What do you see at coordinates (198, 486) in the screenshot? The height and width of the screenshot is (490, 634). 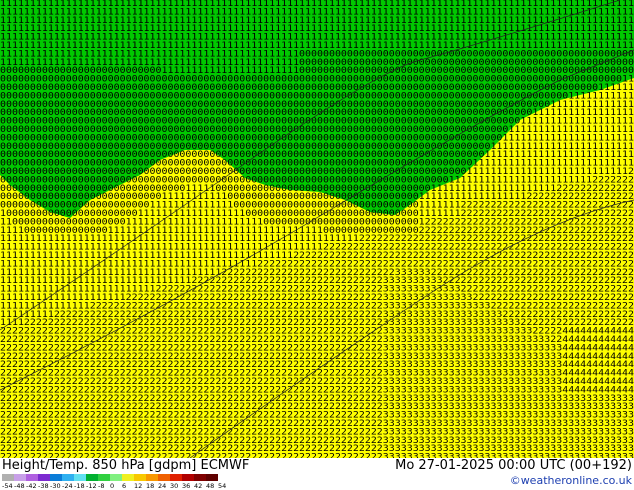 I see `colorbar-label: 42` at bounding box center [198, 486].